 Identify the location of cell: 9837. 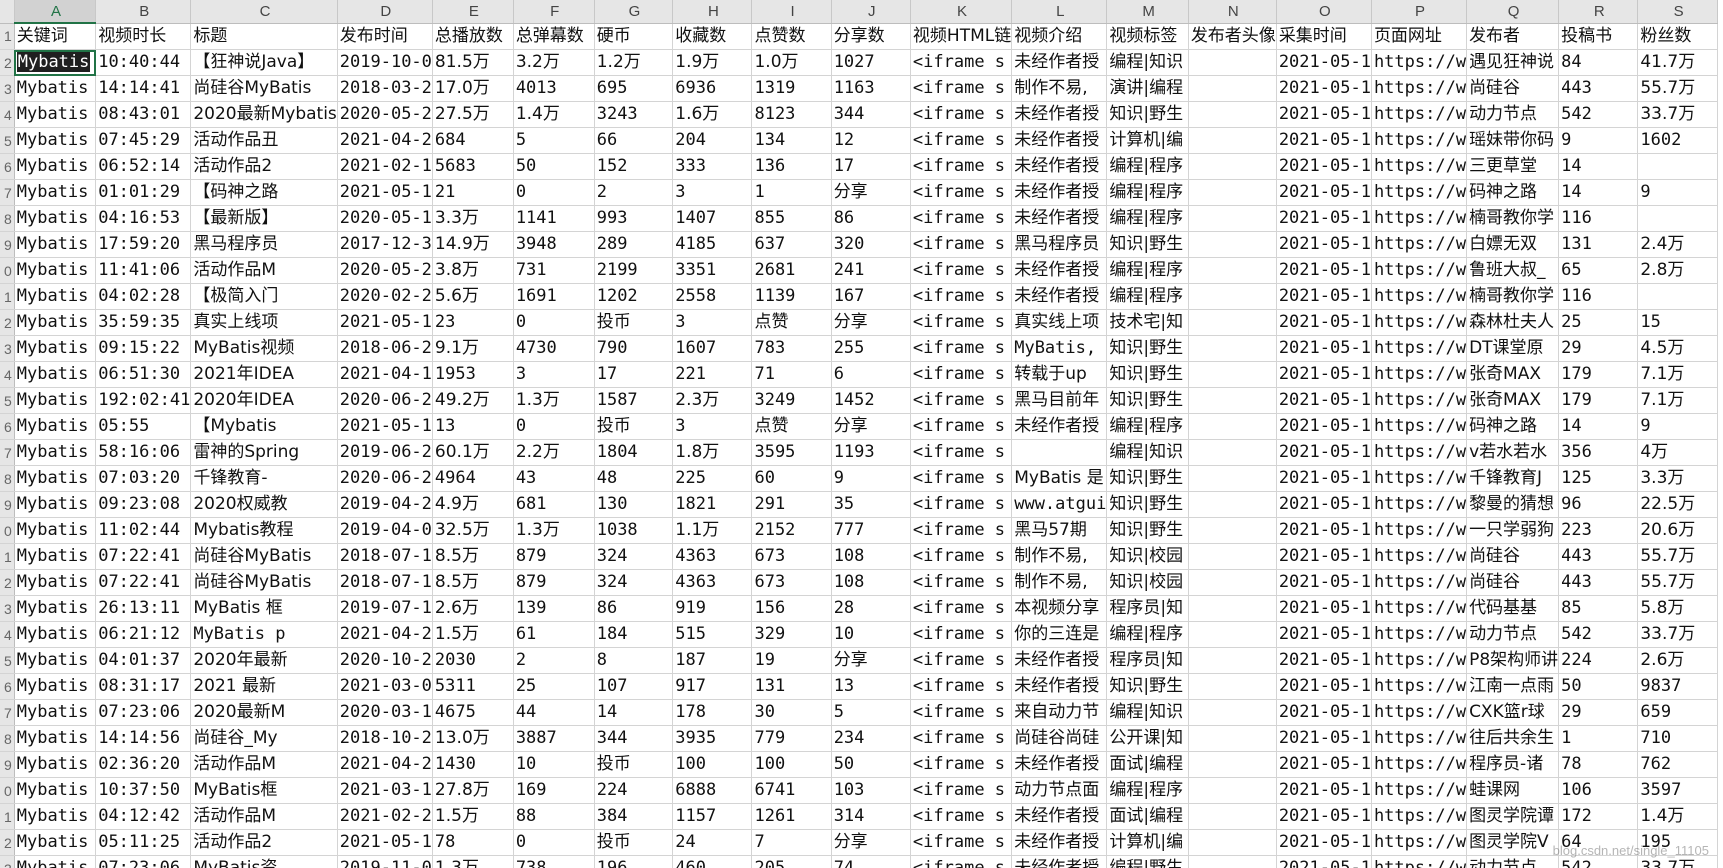
(1677, 686).